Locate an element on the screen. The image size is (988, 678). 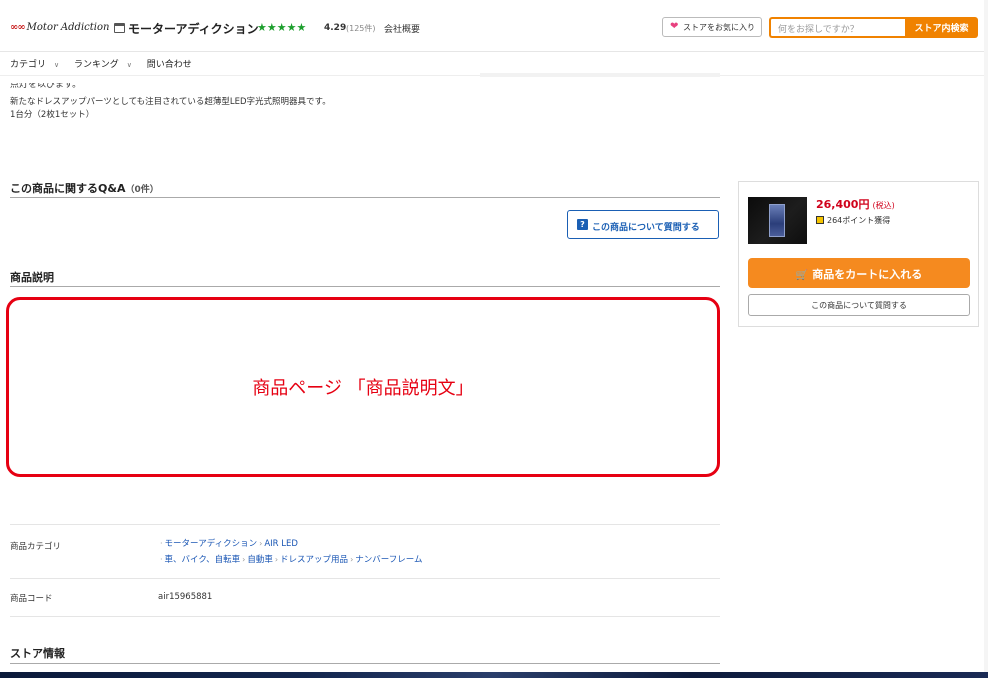
nav-ranking-label: ランキング is located at coordinates (96, 65).